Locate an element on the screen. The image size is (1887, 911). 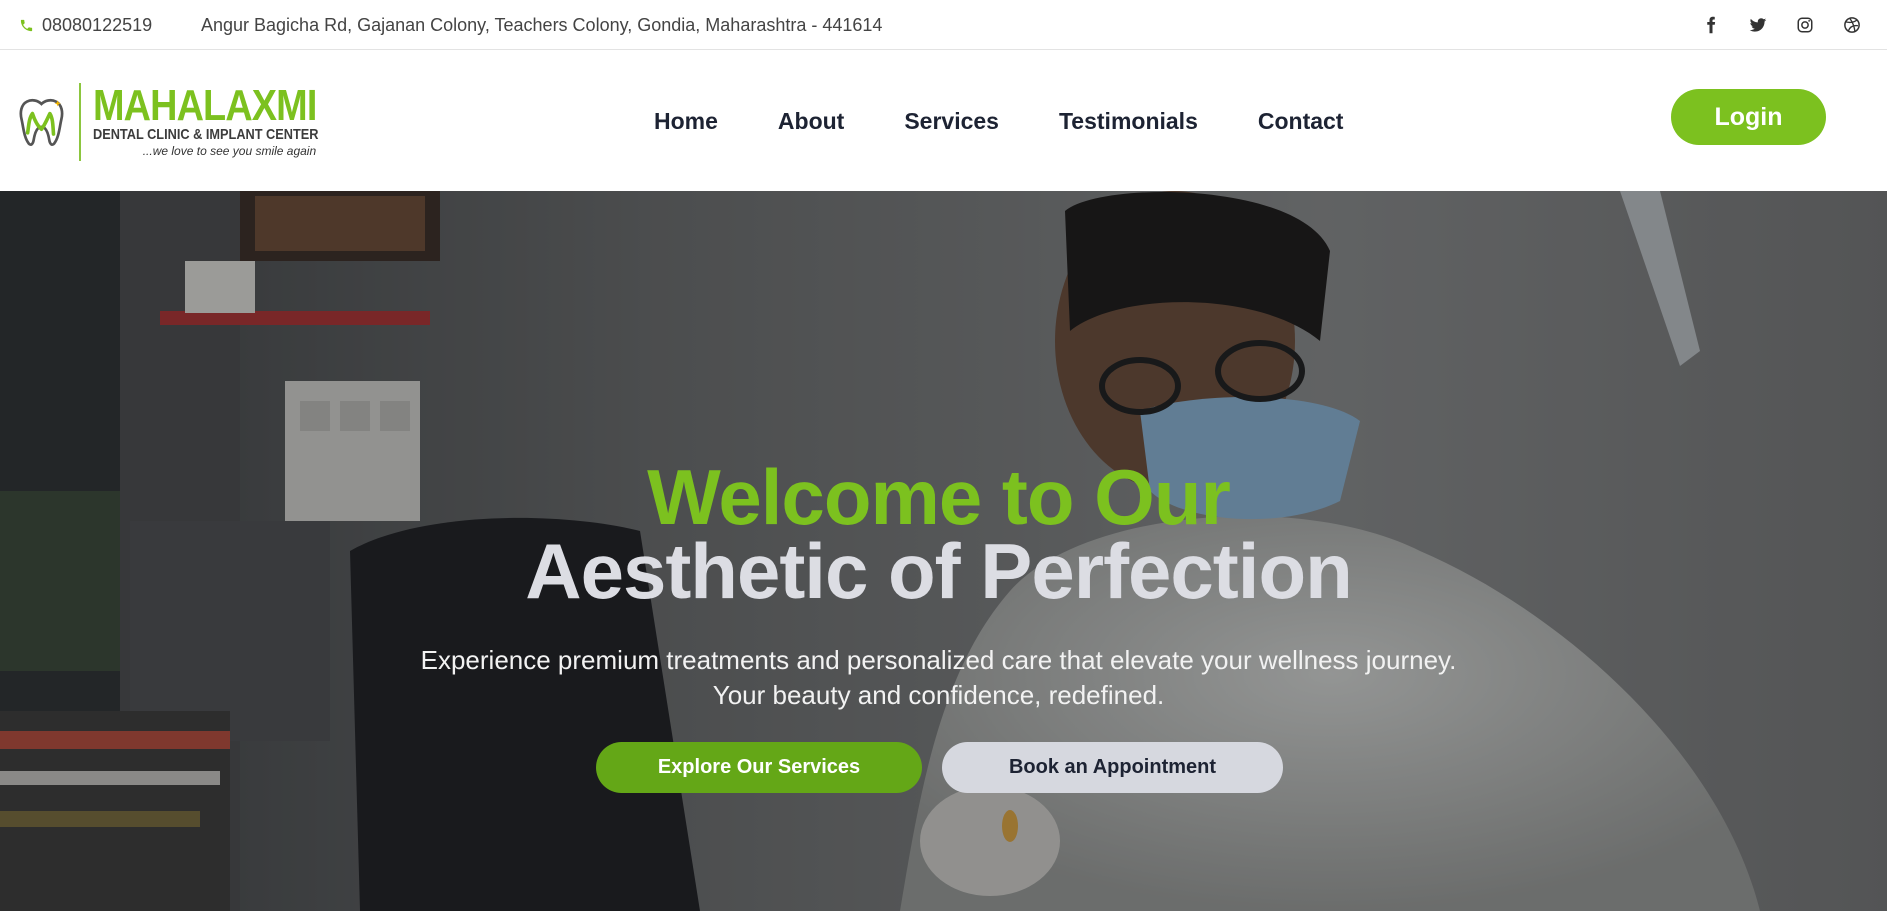
nav-contact: Contact is located at coordinates (1301, 121).